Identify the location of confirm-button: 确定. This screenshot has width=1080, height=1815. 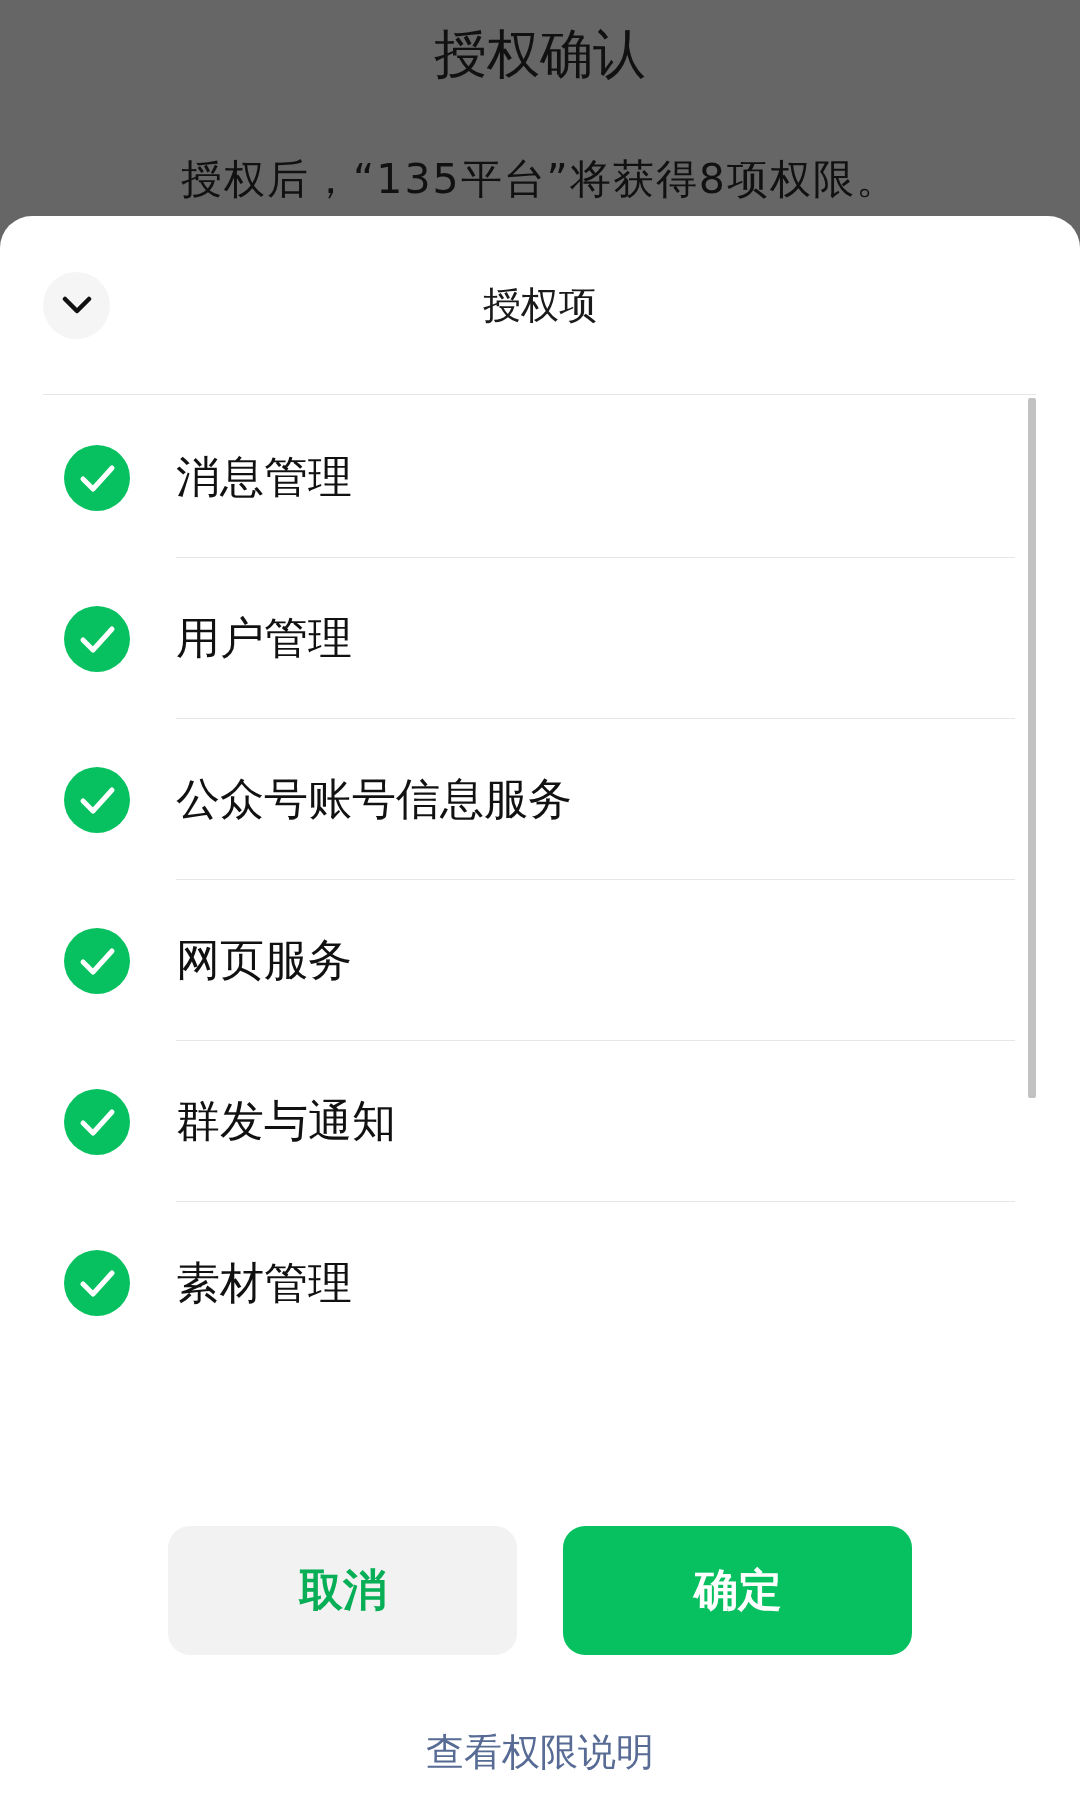
(737, 1590).